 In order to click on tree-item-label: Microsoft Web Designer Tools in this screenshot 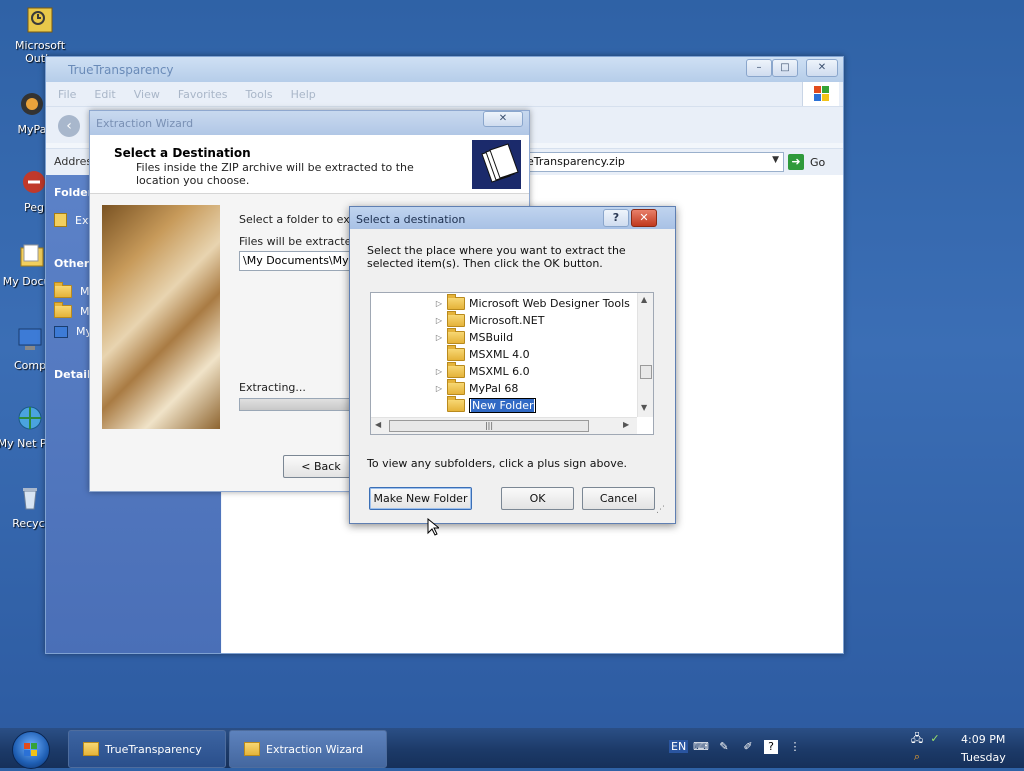, I will do `click(549, 303)`.